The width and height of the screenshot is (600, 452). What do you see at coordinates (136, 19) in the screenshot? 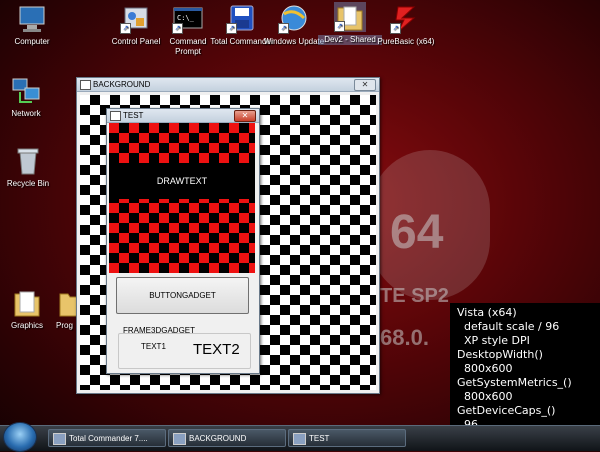
I see `control-panel-icon: ↗` at bounding box center [136, 19].